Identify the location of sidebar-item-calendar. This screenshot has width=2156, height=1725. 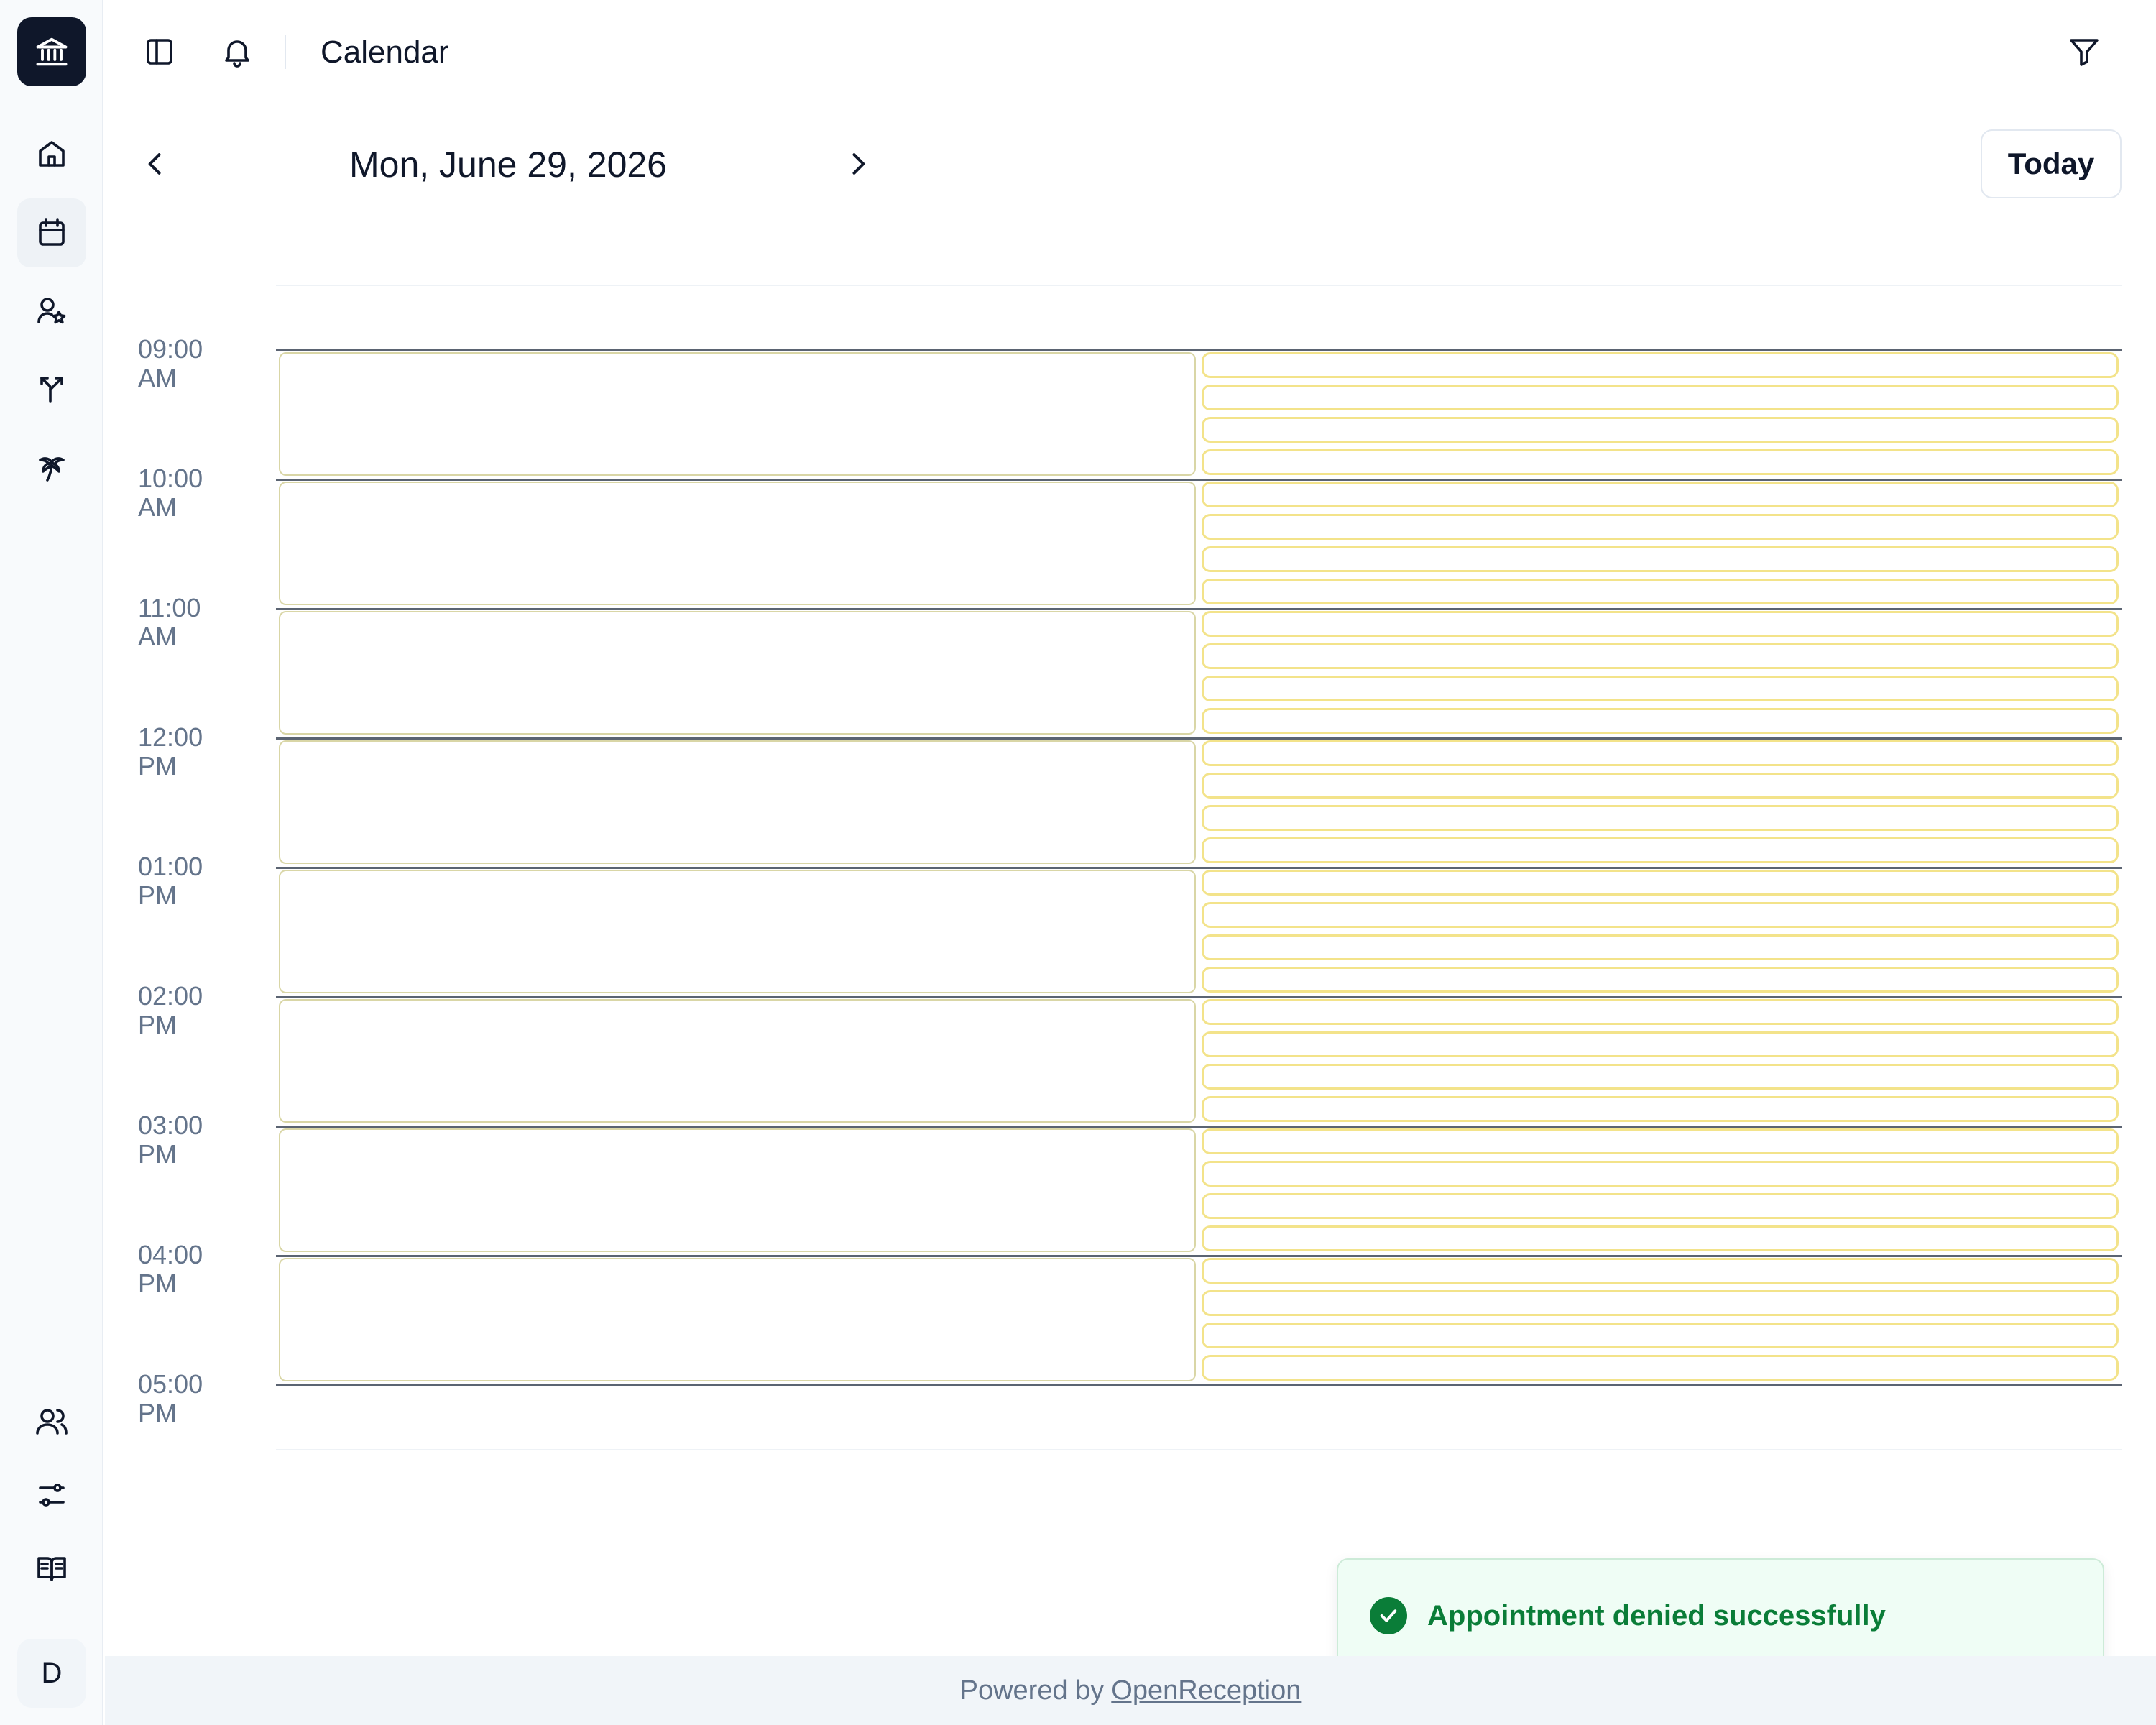
(52, 232).